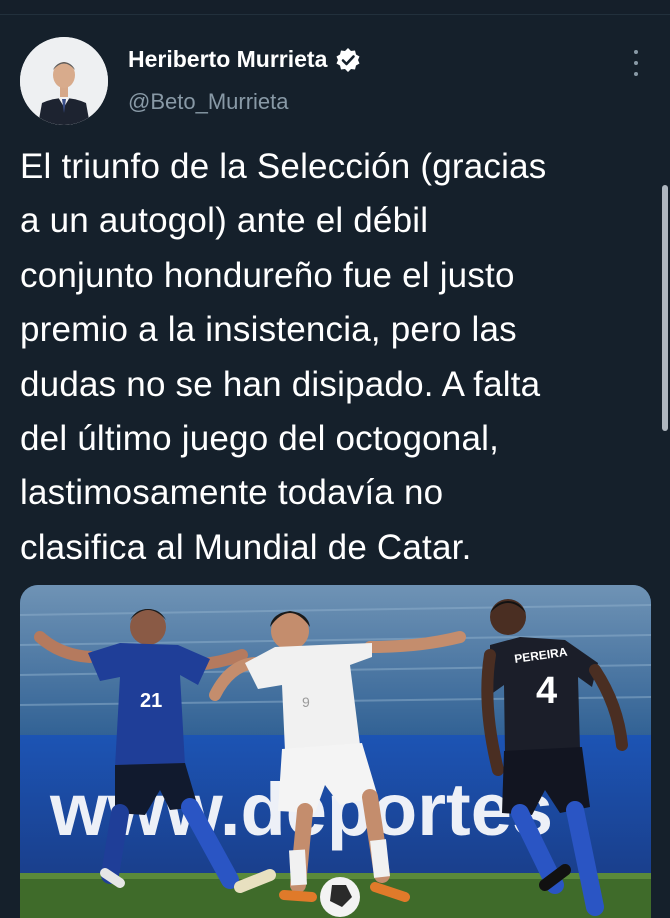 Image resolution: width=670 pixels, height=918 pixels. I want to click on avatar-image, so click(64, 81).